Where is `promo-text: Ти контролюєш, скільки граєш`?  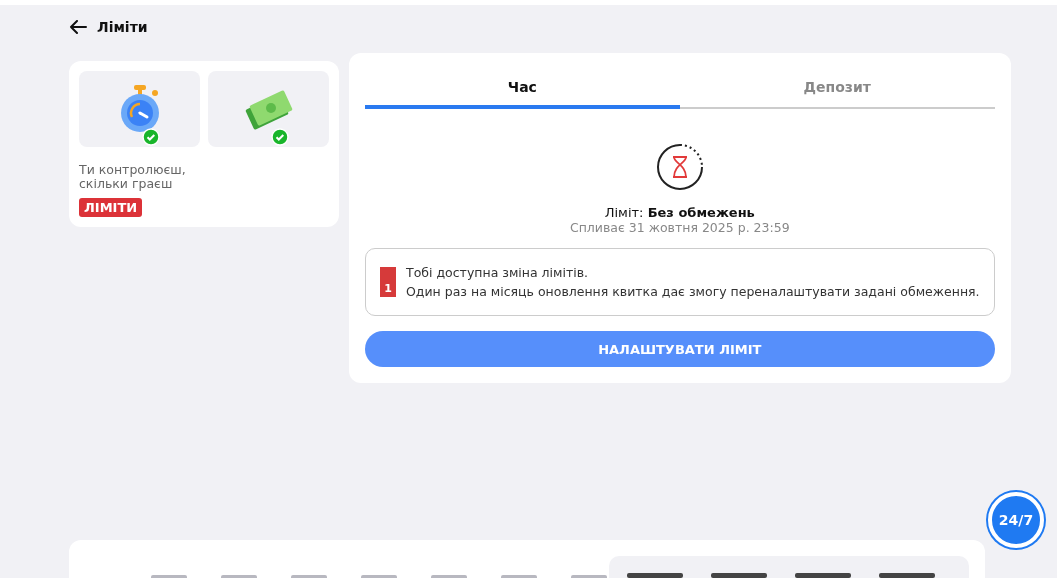
promo-text: Ти контролюєш, скільки граєш is located at coordinates (133, 177).